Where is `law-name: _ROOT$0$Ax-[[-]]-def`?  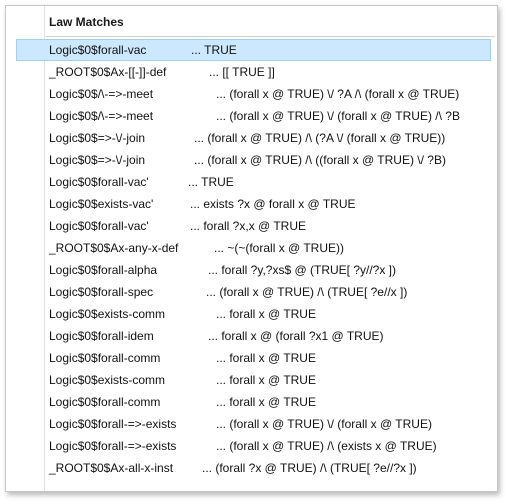 law-name: _ROOT$0$Ax-[[-]]-def is located at coordinates (108, 72).